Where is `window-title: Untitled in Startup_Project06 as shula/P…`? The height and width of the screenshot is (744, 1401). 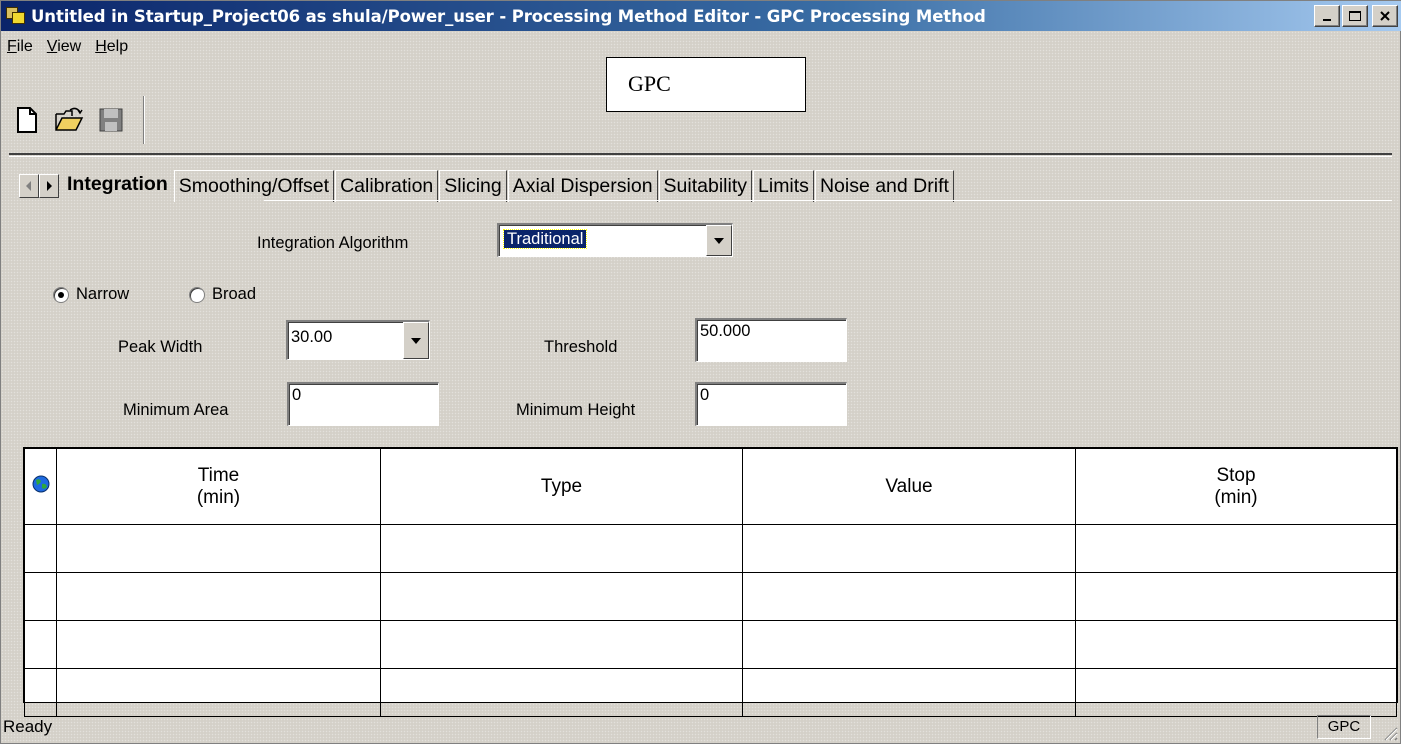 window-title: Untitled in Startup_Project06 as shula/P… is located at coordinates (508, 16).